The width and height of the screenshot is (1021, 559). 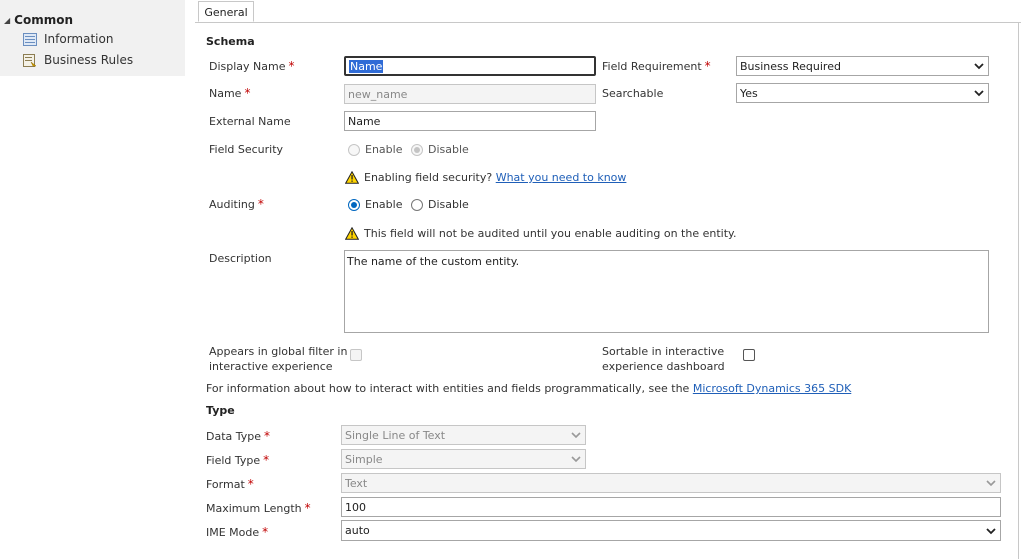 I want to click on description-label: Description, so click(x=240, y=258).